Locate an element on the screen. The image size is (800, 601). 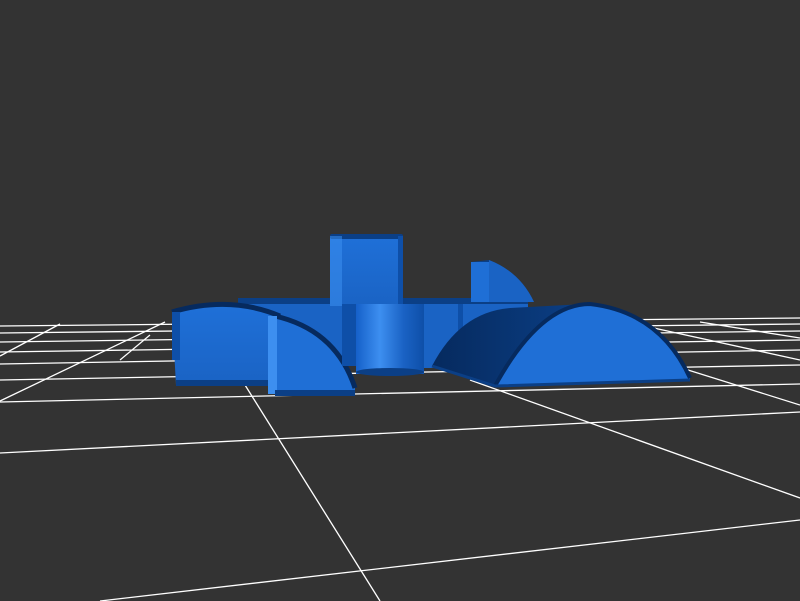
middle-block is located at coordinates (350, 335).